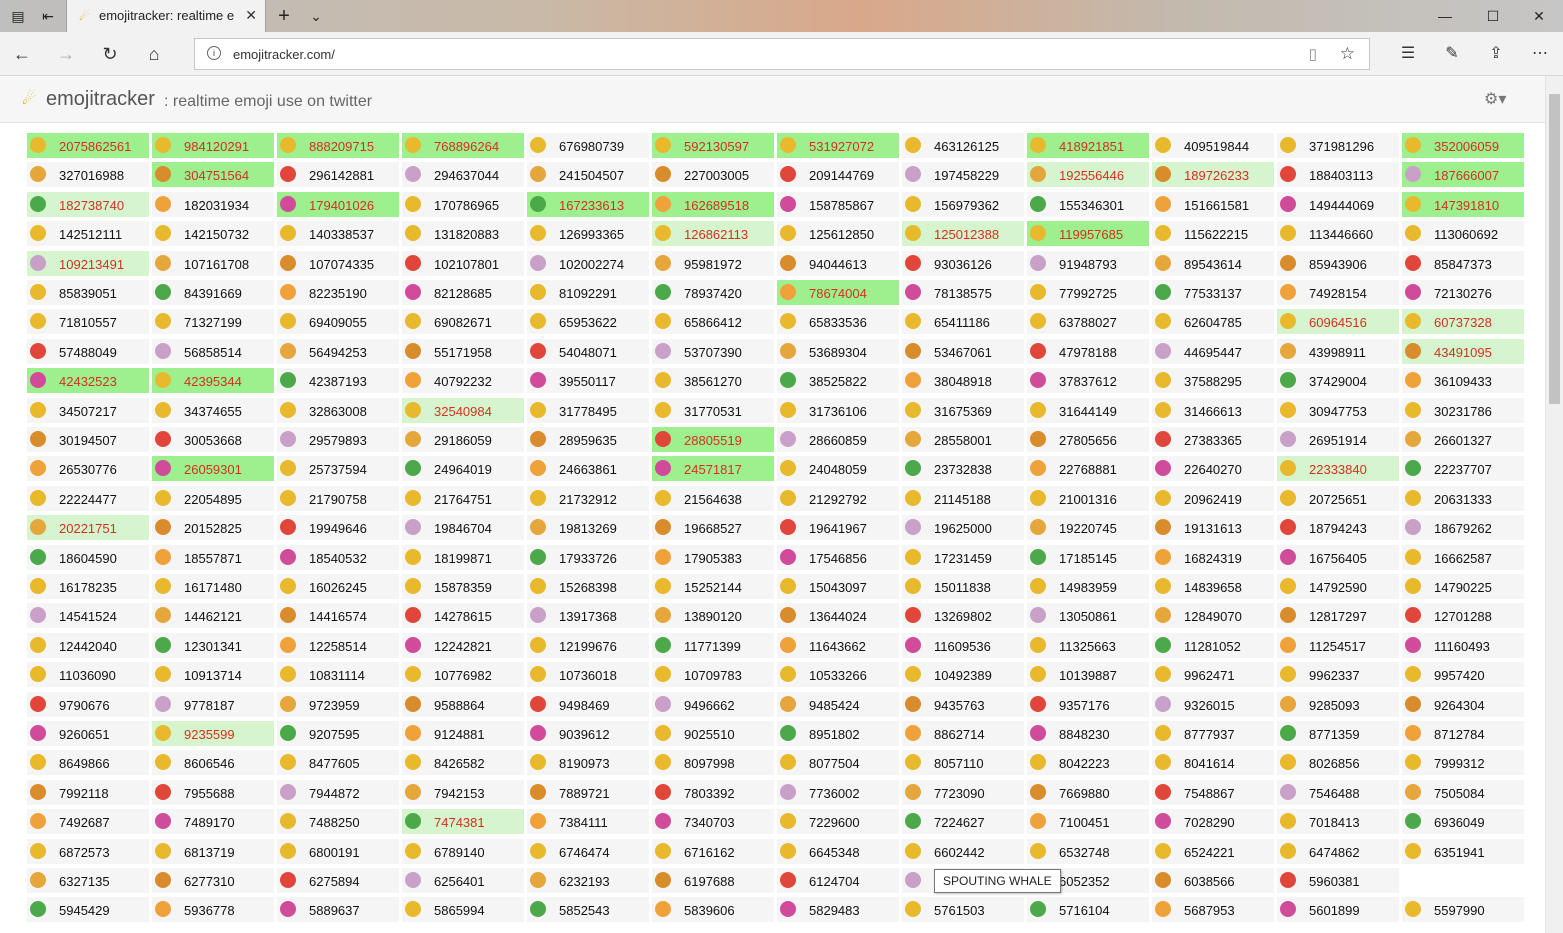 The height and width of the screenshot is (933, 1563). I want to click on emoji-cell: 24964019, so click(463, 469).